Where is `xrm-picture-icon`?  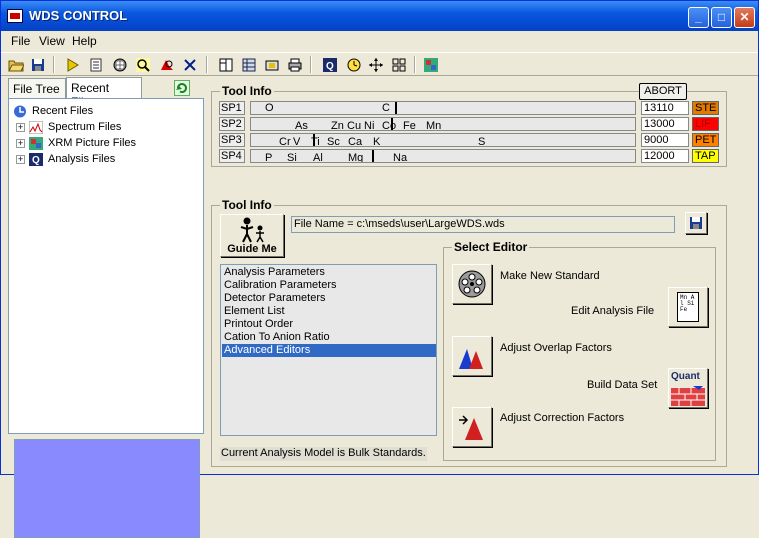
xrm-picture-icon is located at coordinates (36, 143).